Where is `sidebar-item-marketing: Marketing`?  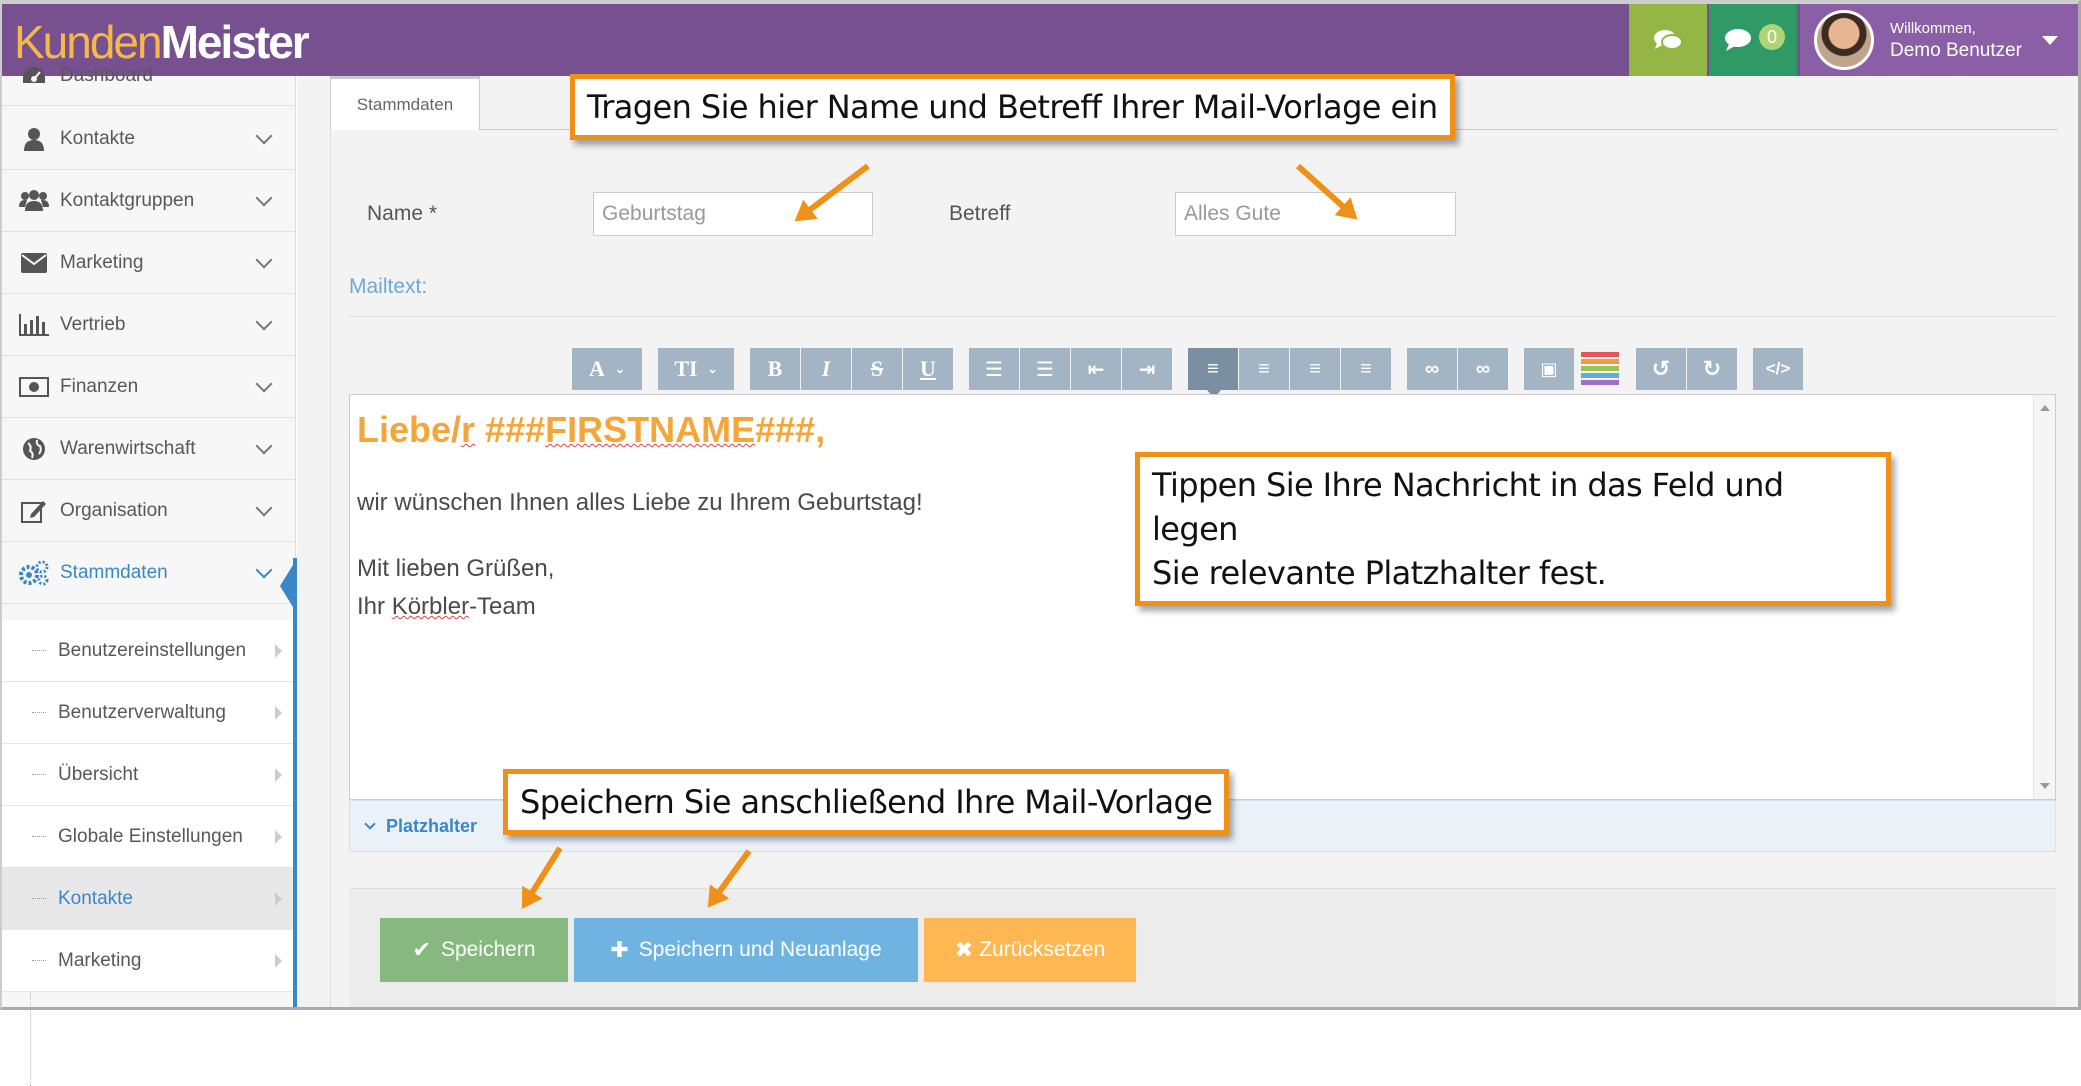
sidebar-item-marketing: Marketing is located at coordinates (148, 263).